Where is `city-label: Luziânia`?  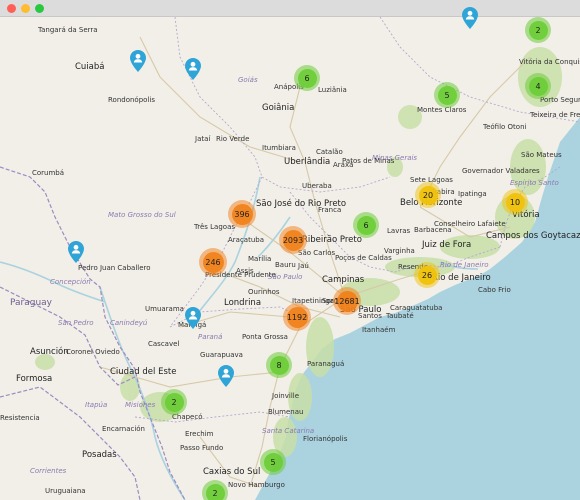
city-label: Luziânia is located at coordinates (332, 90).